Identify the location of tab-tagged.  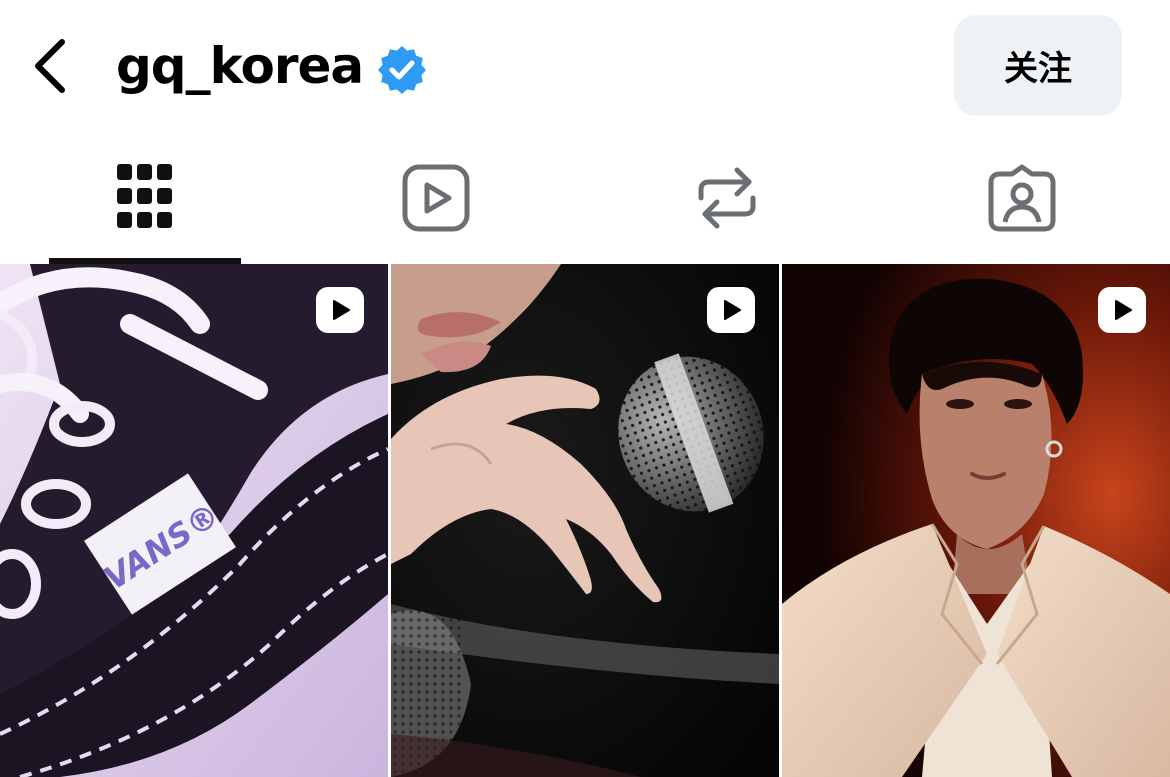
(1022, 198).